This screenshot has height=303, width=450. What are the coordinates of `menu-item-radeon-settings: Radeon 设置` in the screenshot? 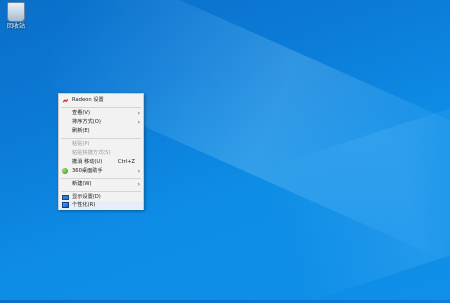 It's located at (101, 100).